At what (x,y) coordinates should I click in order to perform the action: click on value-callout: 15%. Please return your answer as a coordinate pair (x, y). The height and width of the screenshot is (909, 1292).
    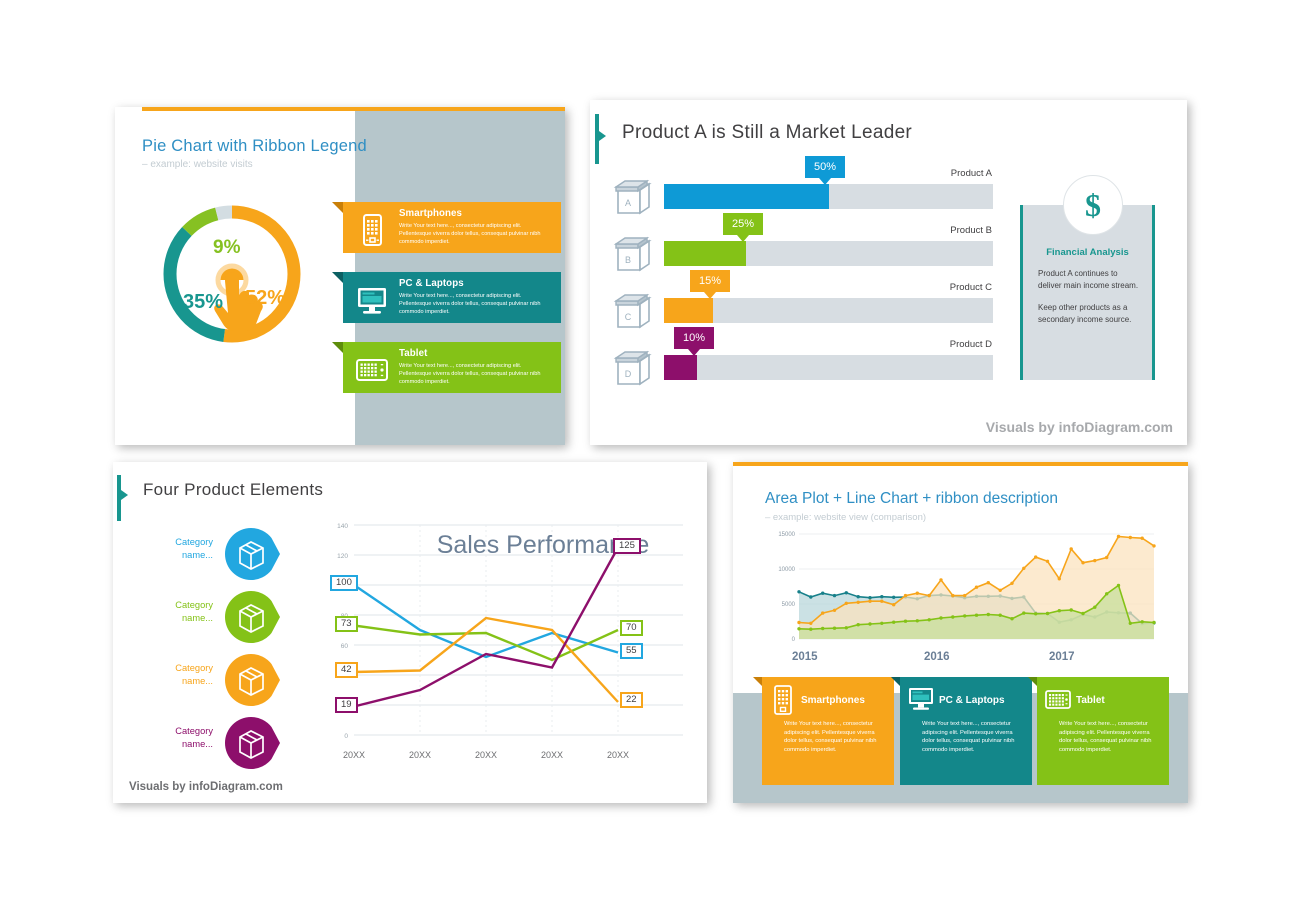
    Looking at the image, I should click on (710, 284).